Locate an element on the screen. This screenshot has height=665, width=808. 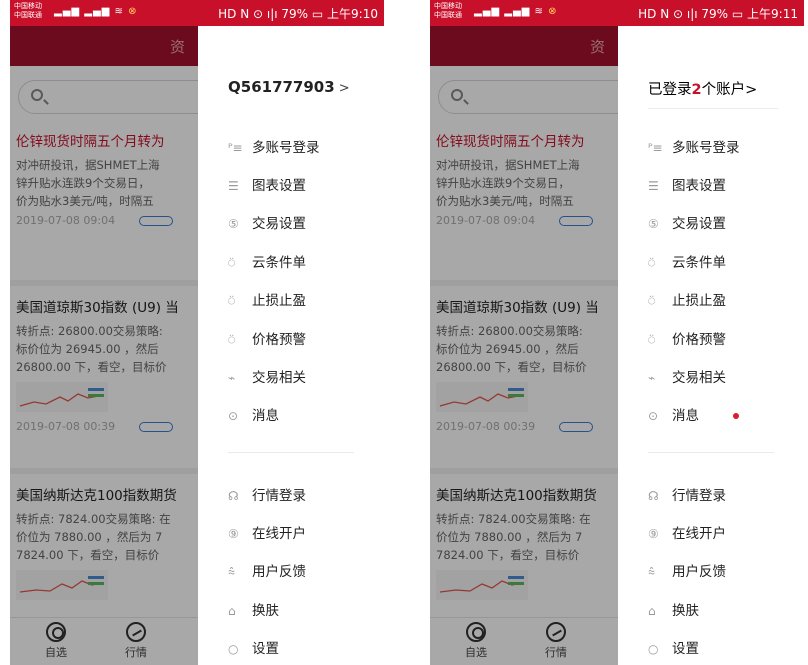
unread-badge-icon is located at coordinates (736, 416).